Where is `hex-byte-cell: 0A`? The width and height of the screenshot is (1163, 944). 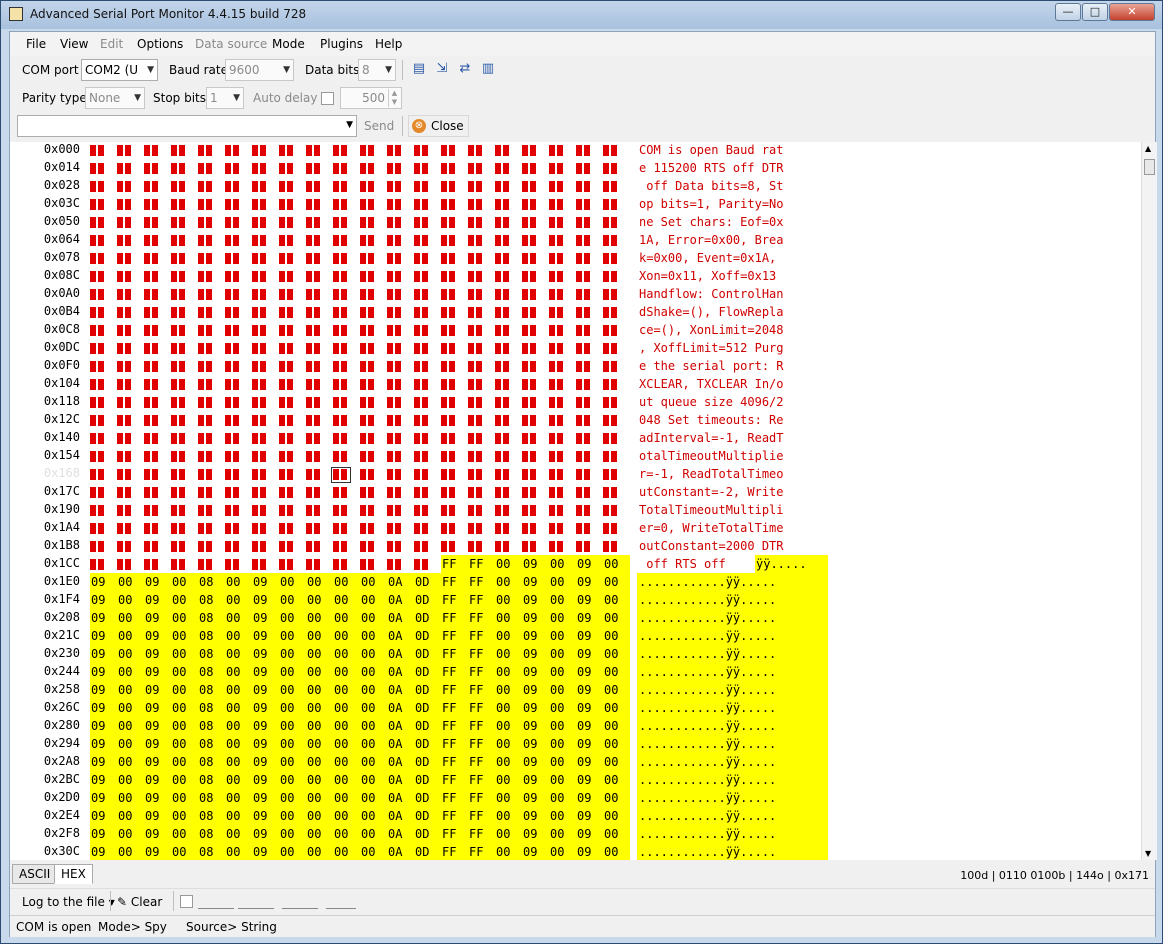
hex-byte-cell: 0A is located at coordinates (400, 798).